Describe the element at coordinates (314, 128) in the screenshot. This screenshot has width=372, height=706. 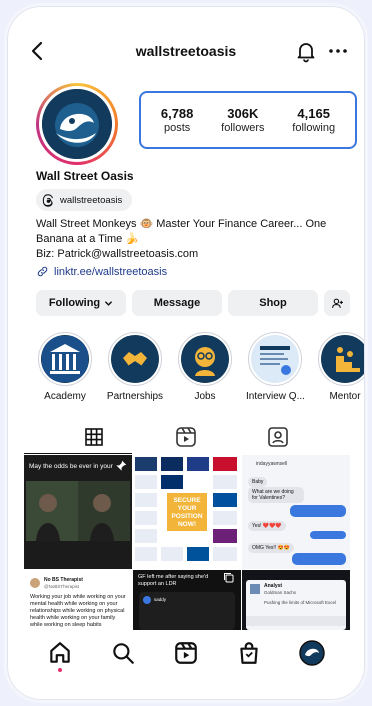
I see `following-label: following` at that location.